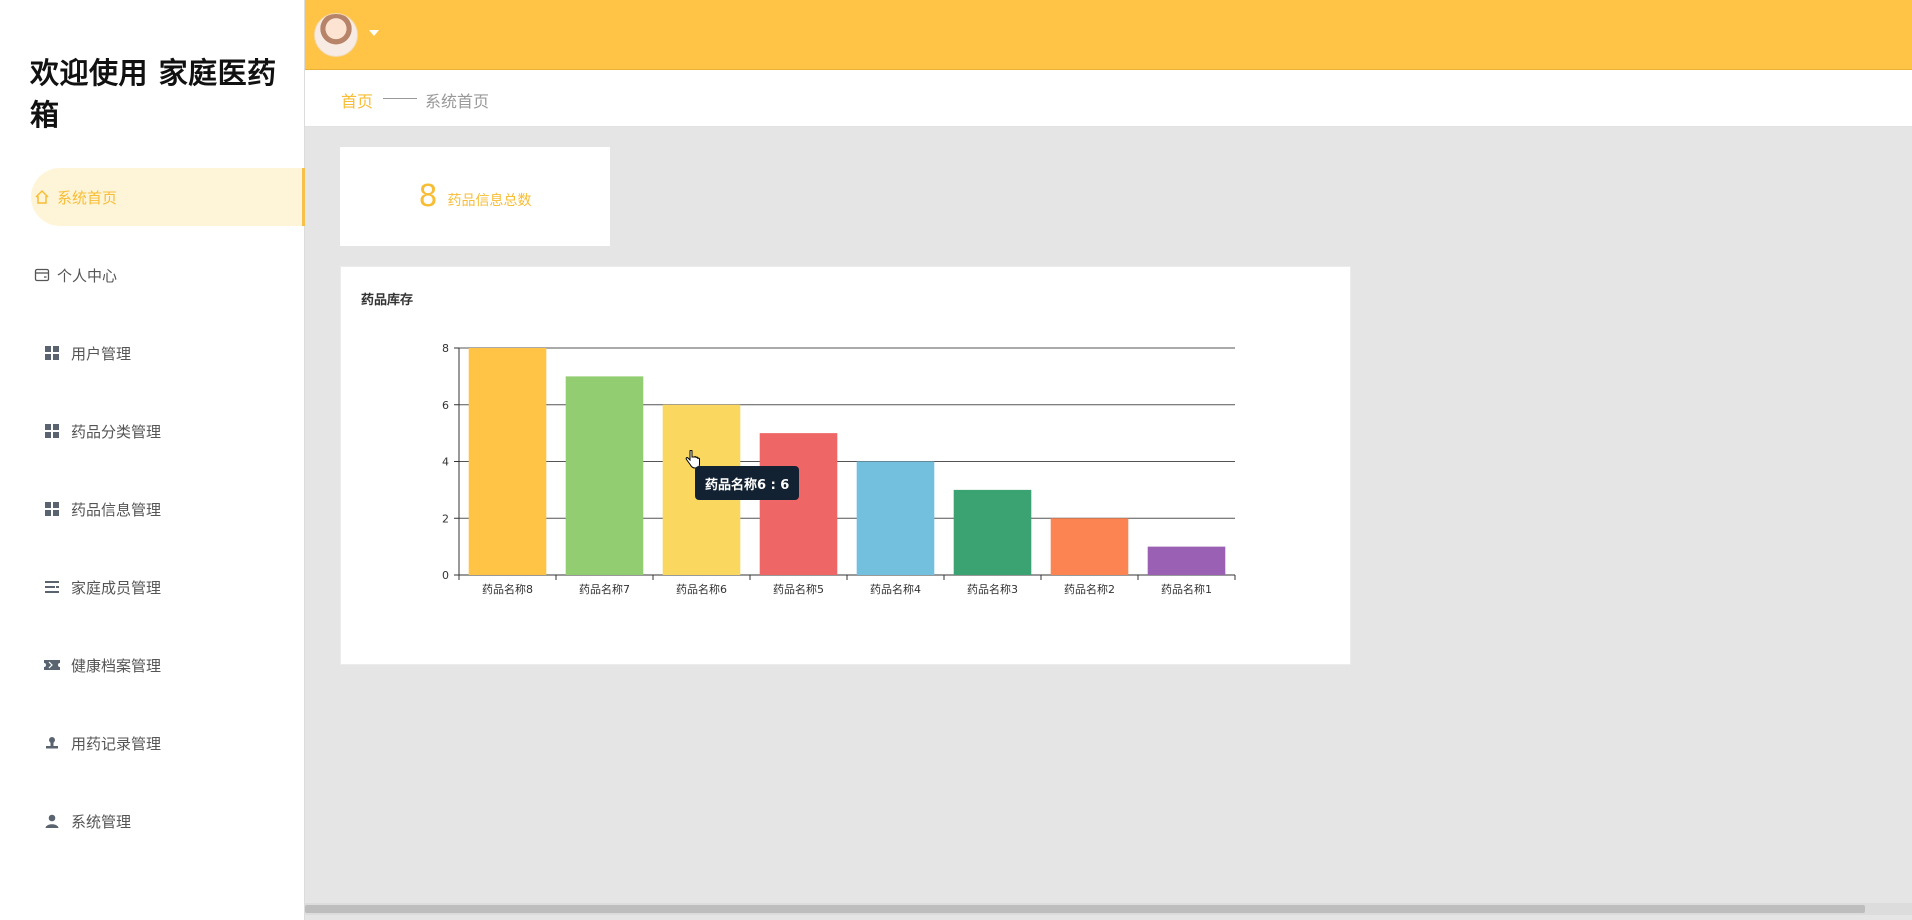 This screenshot has height=920, width=1912. I want to click on breadcrumb: 首页 系统首页, so click(1108, 98).